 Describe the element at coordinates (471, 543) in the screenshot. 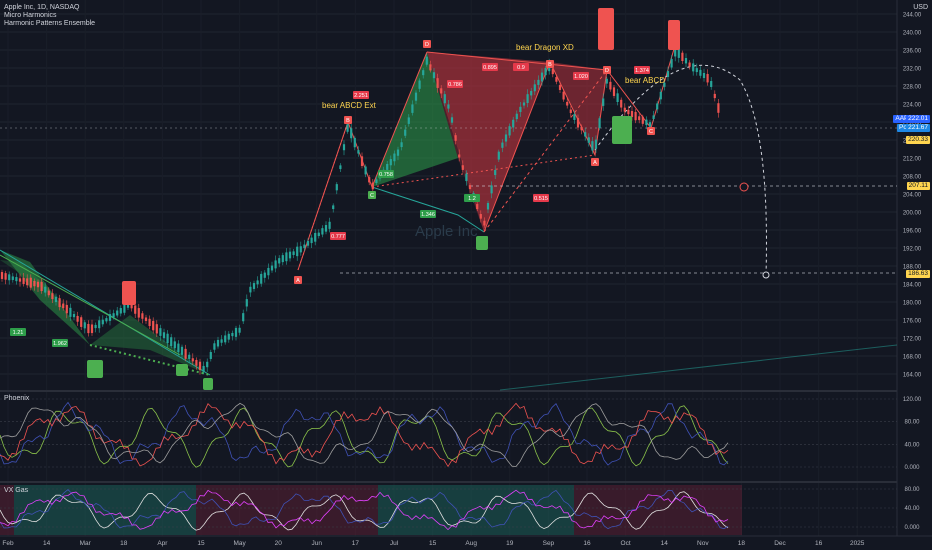

I see `time-tick: Aug` at that location.